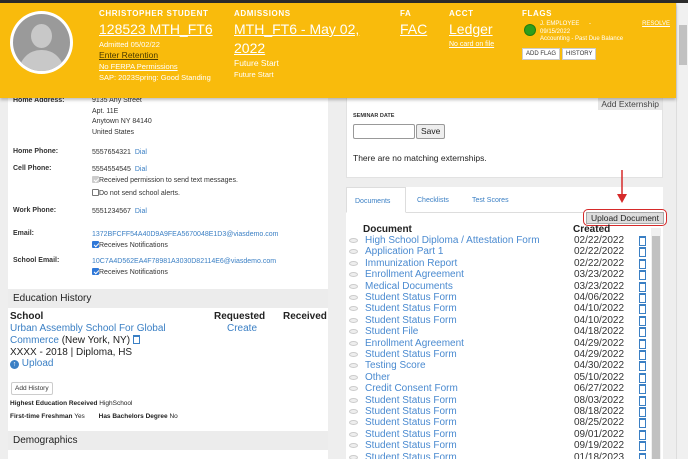 This screenshot has width=688, height=459. Describe the element at coordinates (656, 25) in the screenshot. I see `resolve-flag-link: RESOLVE` at that location.